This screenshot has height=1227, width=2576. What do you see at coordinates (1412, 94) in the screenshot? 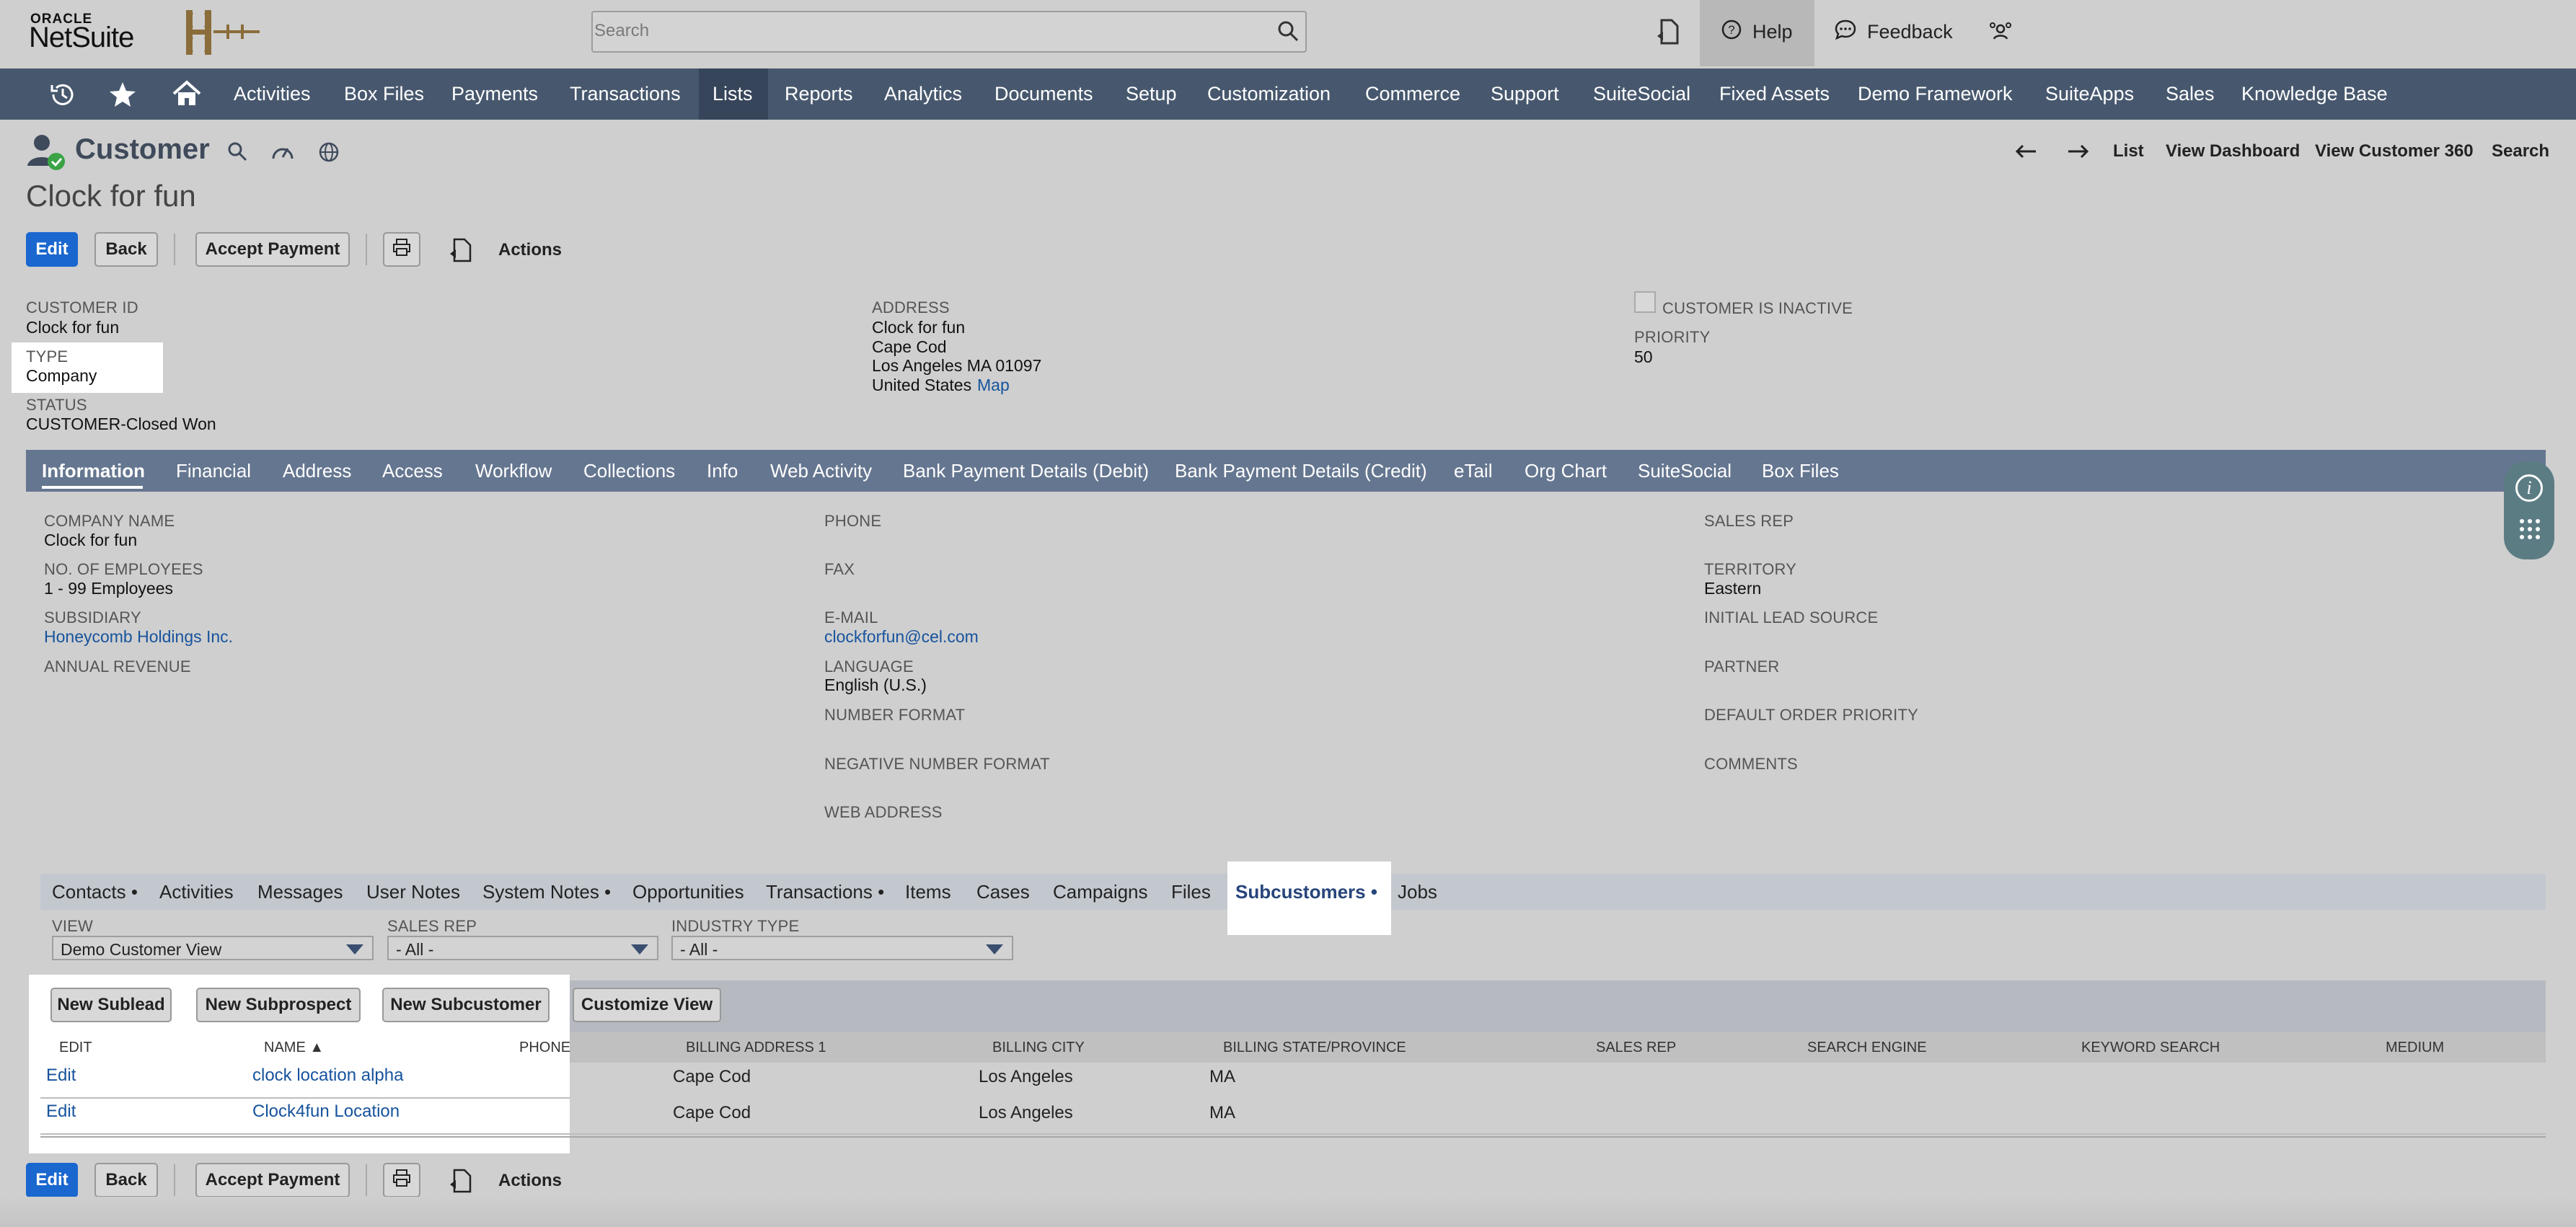
I see `nav-commerce: Commerce` at bounding box center [1412, 94].